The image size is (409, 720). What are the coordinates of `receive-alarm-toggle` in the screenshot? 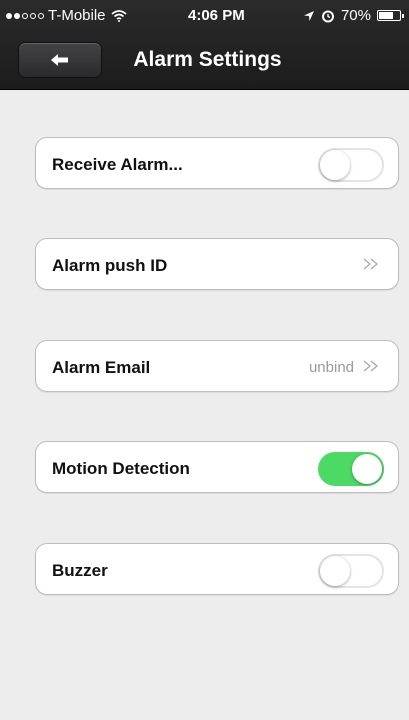 It's located at (351, 165).